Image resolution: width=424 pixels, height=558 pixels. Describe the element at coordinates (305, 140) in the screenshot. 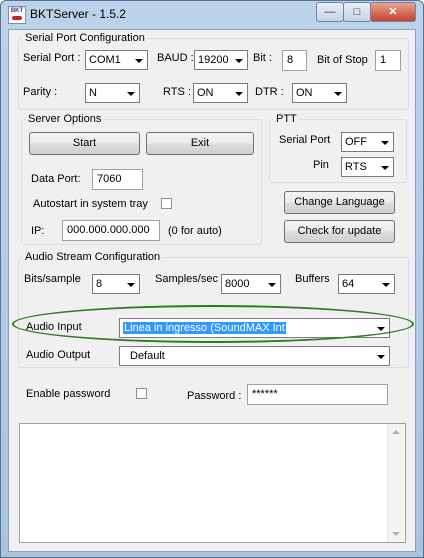

I see `ptt-serial-port-label: Serial Port` at that location.